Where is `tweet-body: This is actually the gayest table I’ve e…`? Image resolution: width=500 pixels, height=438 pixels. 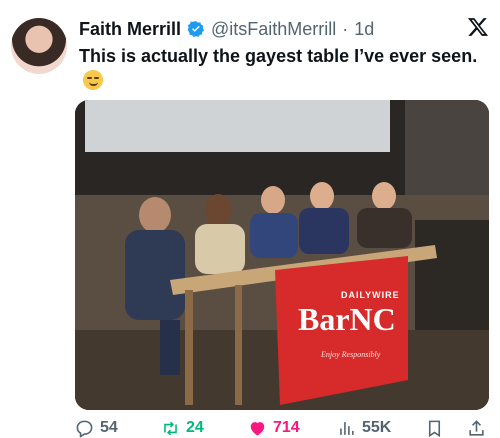 tweet-body: This is actually the gayest table I’ve e… is located at coordinates (278, 56).